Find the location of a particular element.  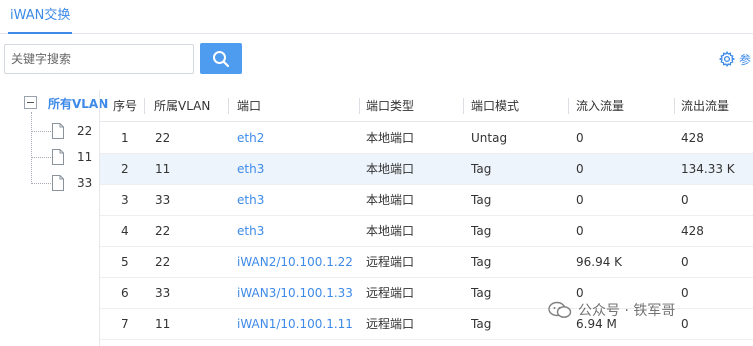

table-row: 4 22 eth3 本地端口 Tag 0 428 is located at coordinates (426, 231).